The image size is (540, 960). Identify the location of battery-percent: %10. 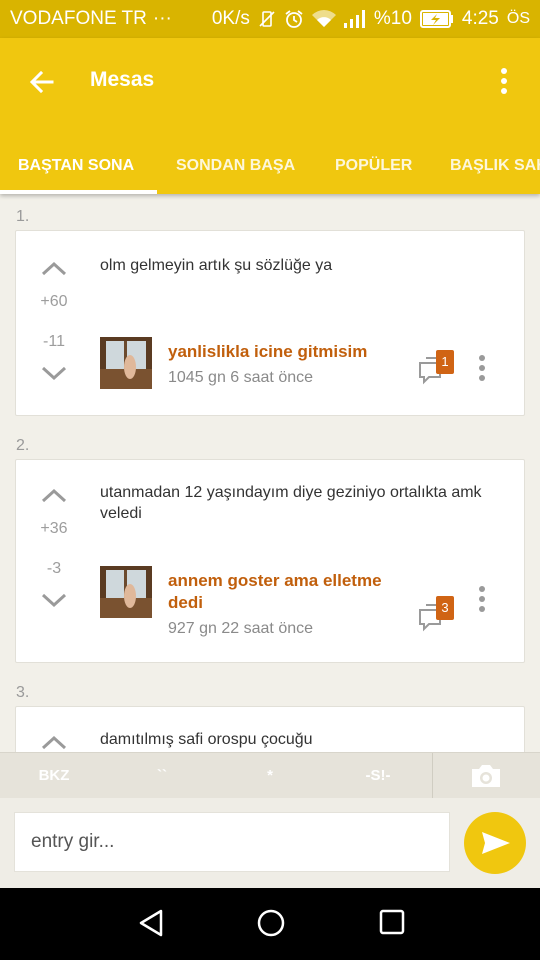
(392, 18).